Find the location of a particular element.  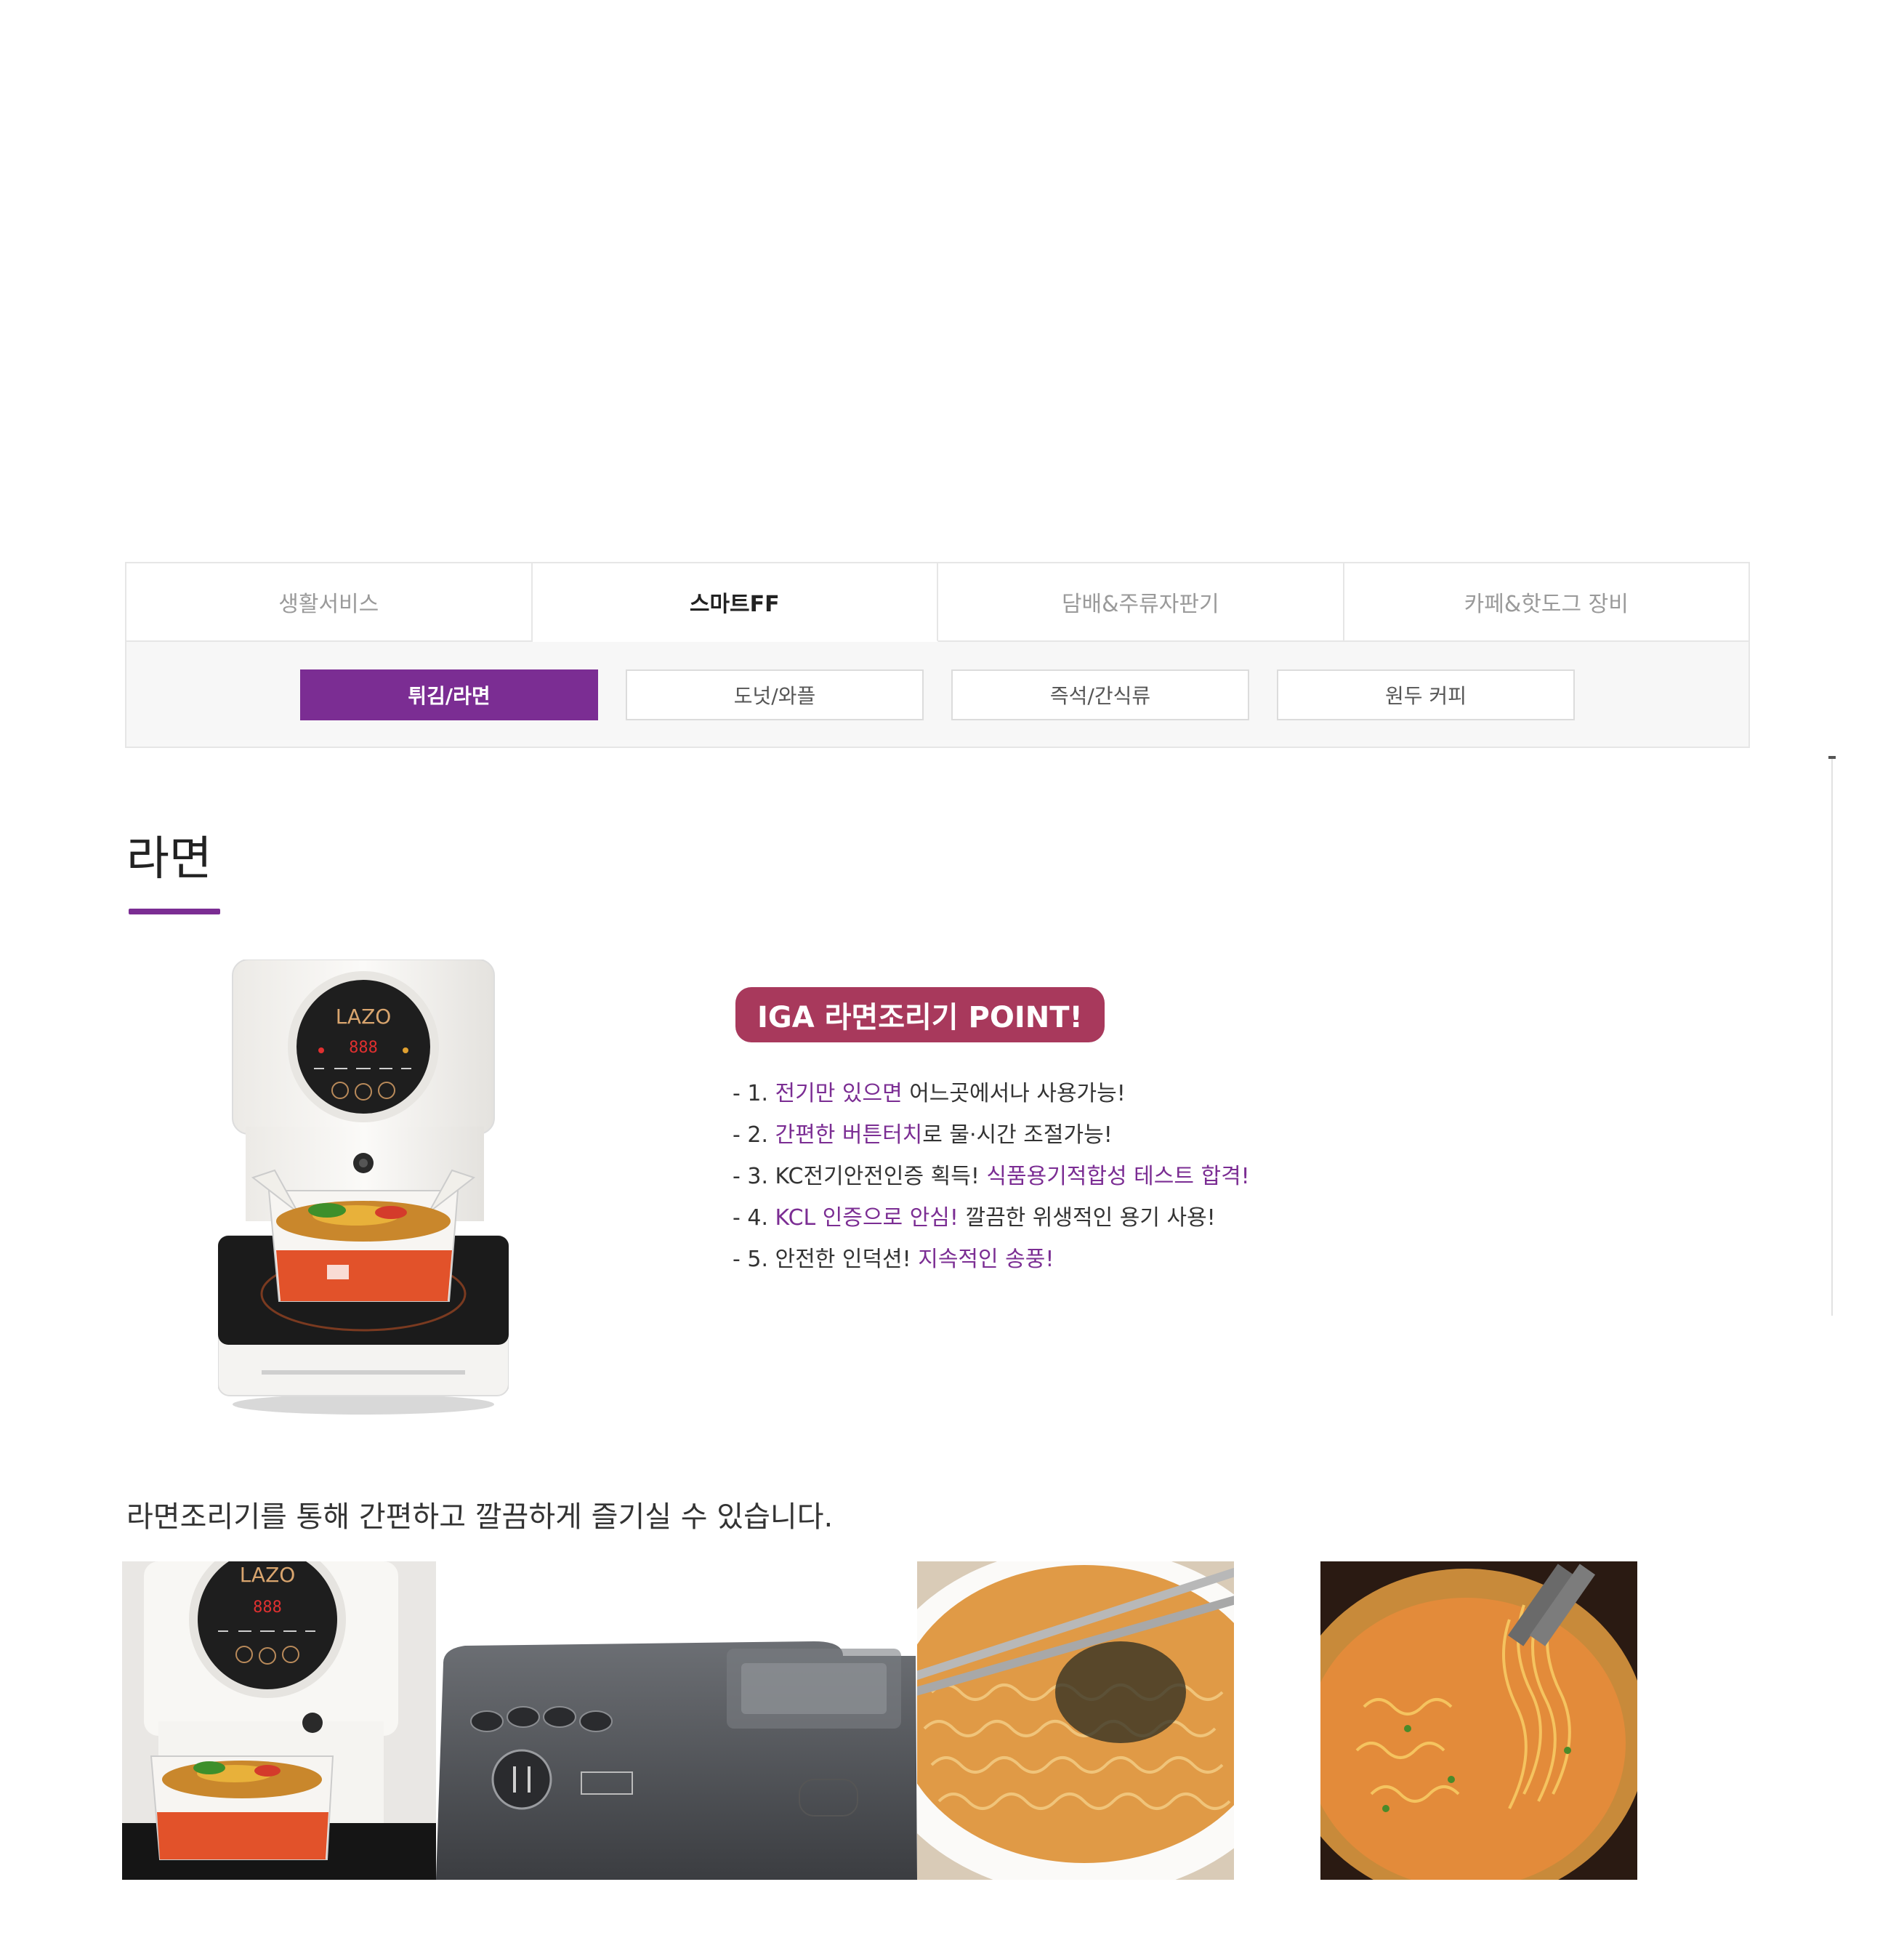

tab-cafe-hotdog-equipment: 카페&핫도그 장비 is located at coordinates (1546, 602).